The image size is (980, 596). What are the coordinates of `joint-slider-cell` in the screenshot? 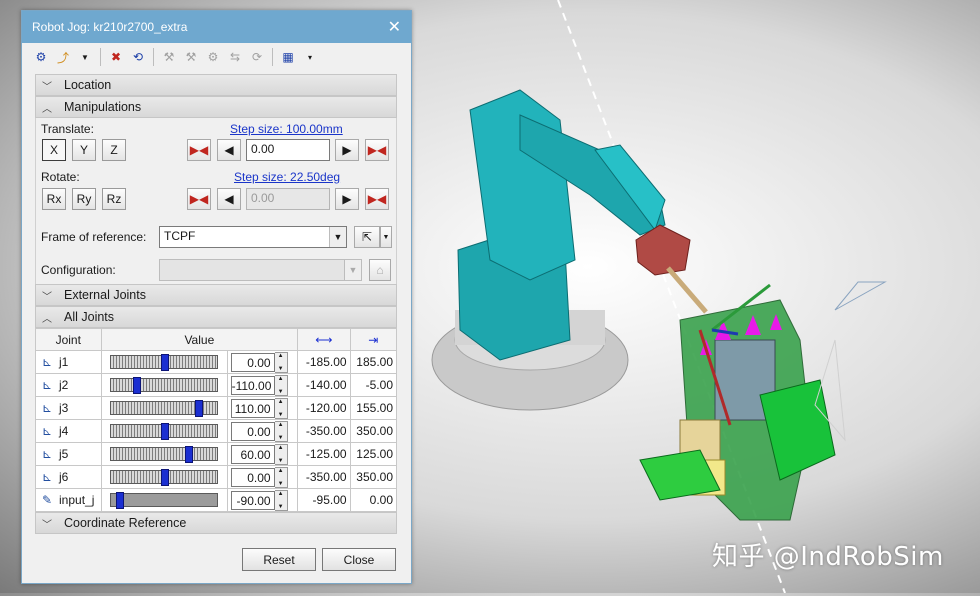 It's located at (164, 431).